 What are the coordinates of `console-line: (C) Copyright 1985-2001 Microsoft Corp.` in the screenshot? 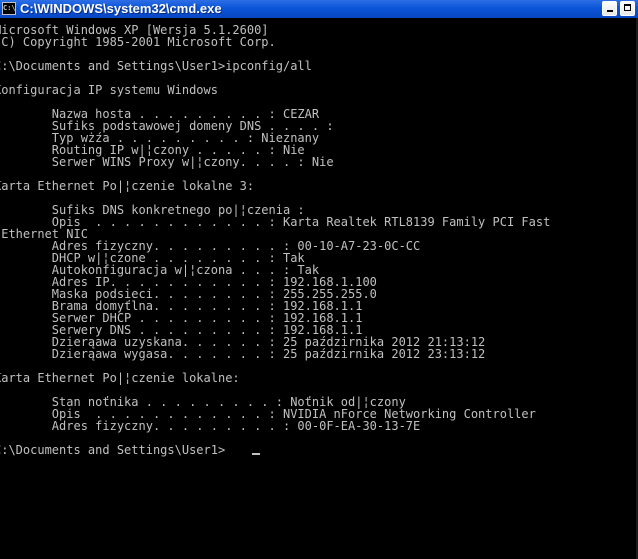 It's located at (138, 42).